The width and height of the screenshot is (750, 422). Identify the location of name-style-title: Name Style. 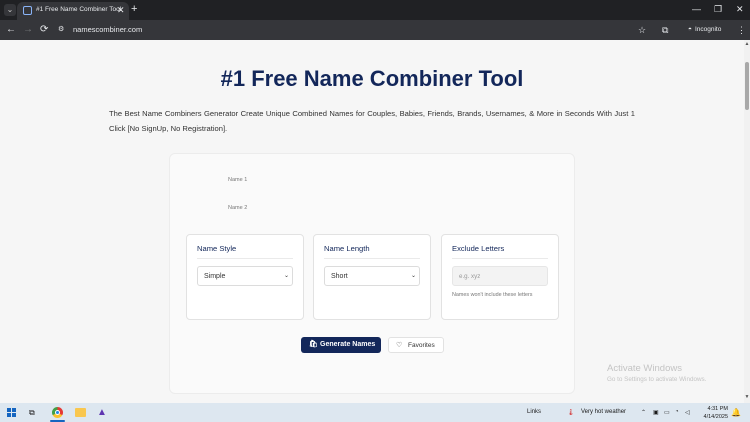
(217, 248).